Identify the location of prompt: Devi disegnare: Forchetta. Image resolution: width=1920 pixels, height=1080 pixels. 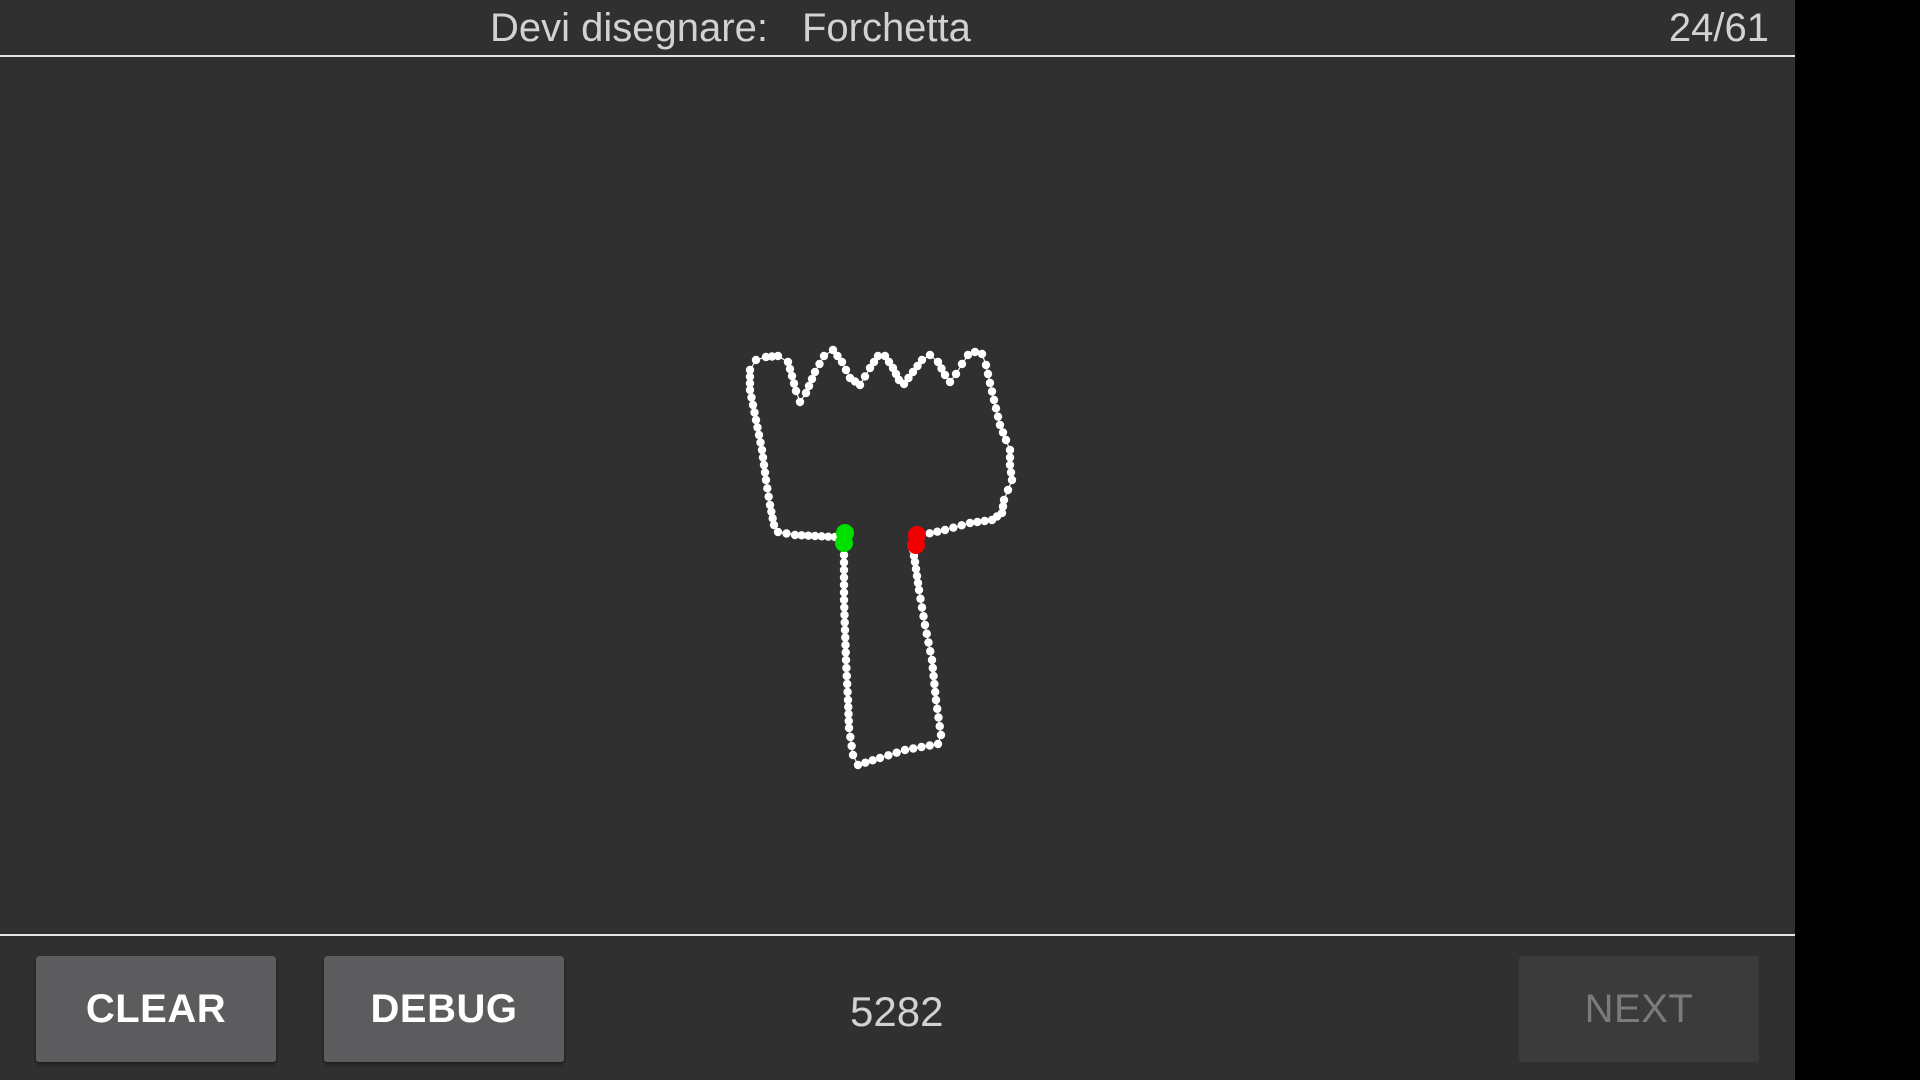
(730, 28).